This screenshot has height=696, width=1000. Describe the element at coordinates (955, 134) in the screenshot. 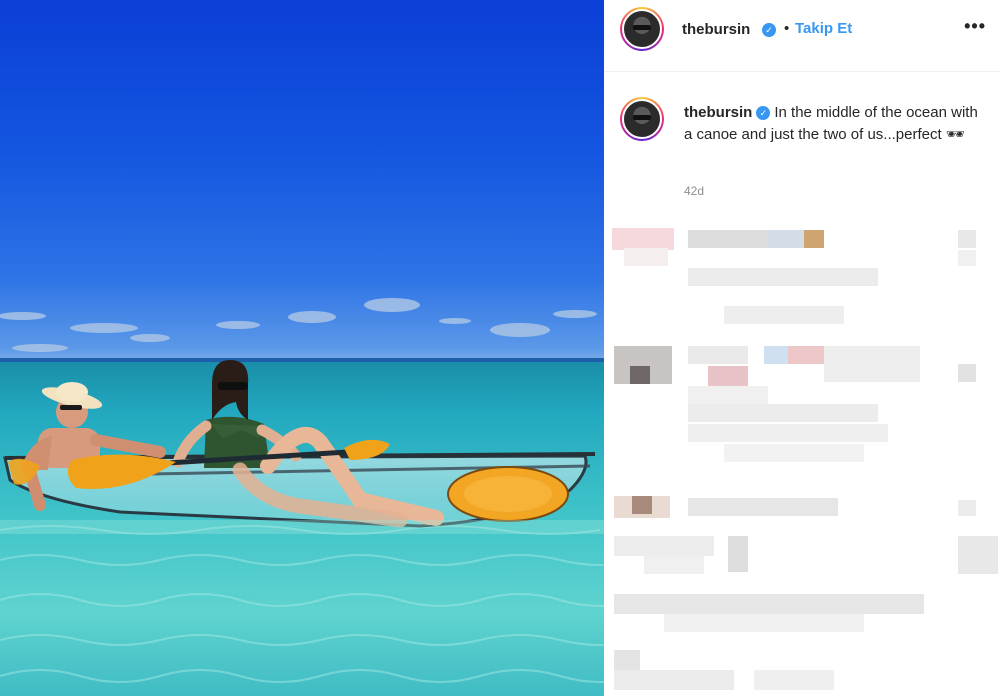

I see `sunglasses-emoji: 🕶` at that location.